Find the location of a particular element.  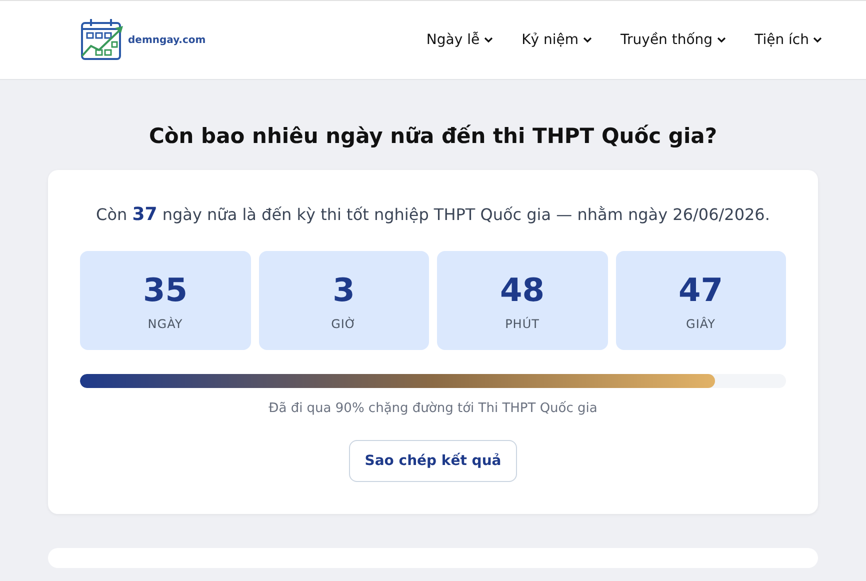

counter-unit: NGÀY is located at coordinates (165, 323).